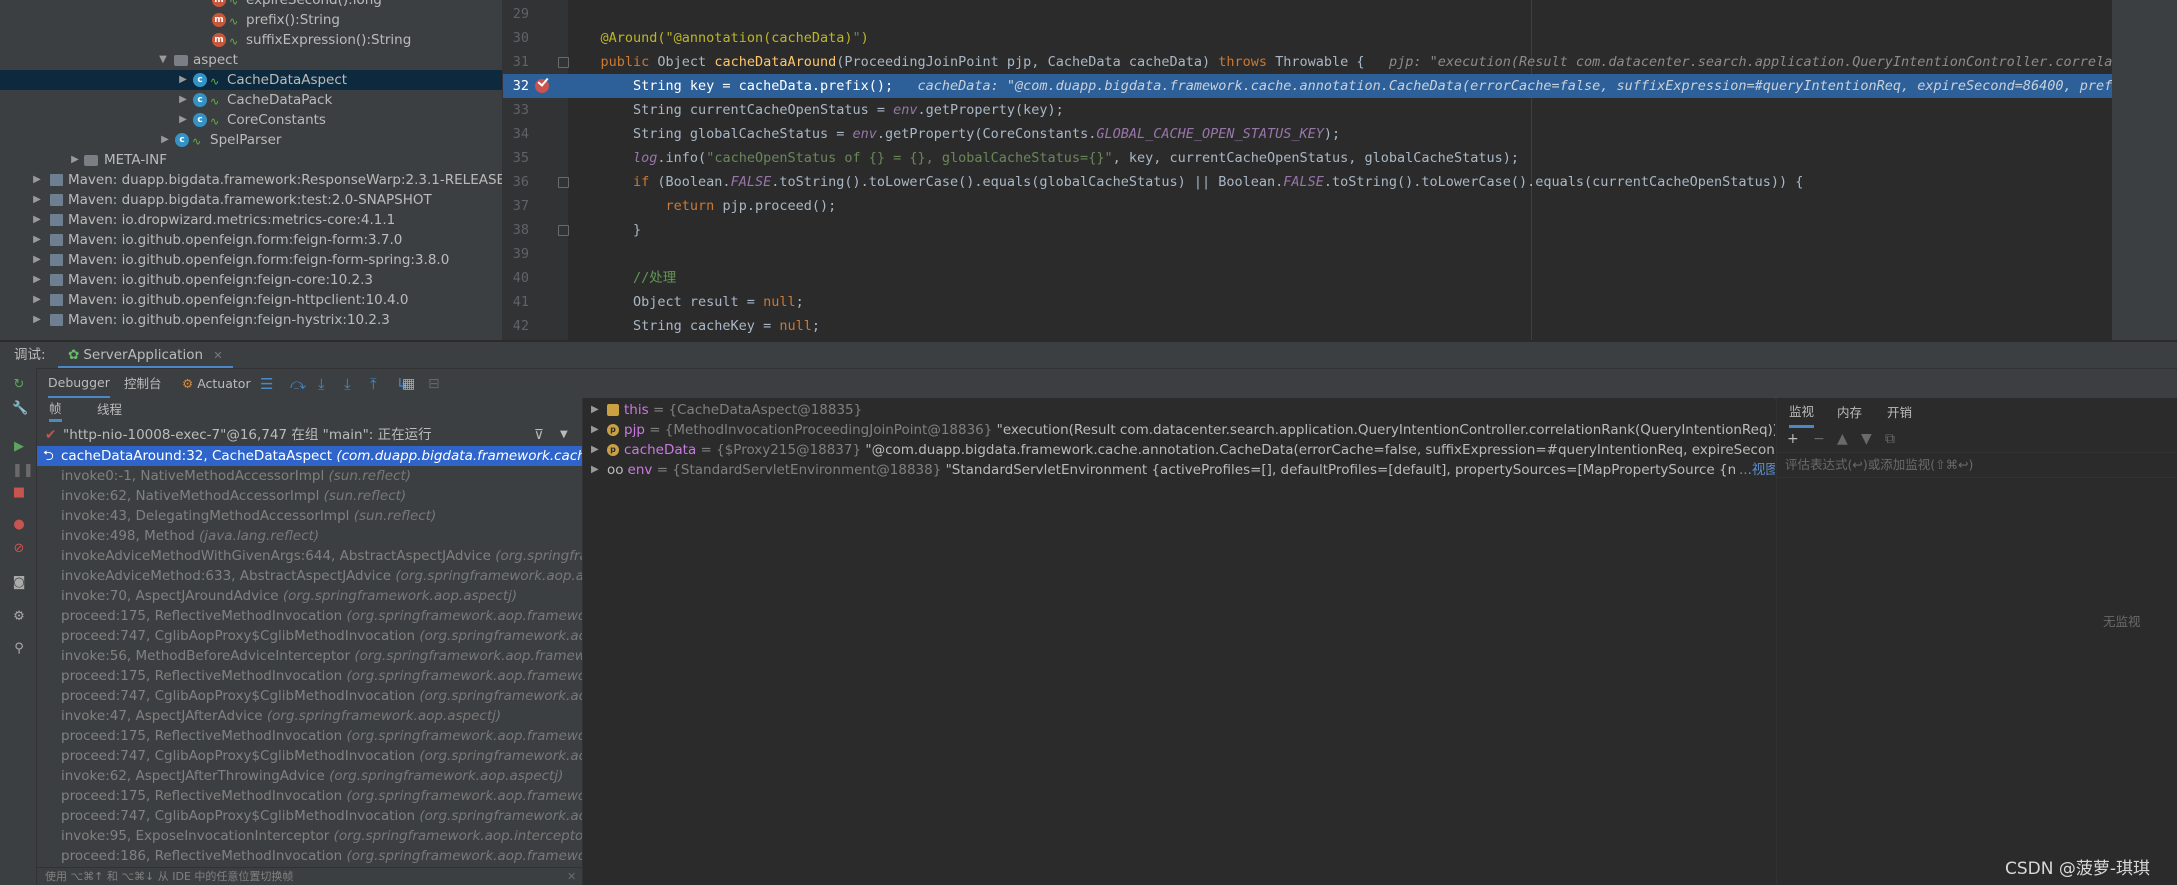 The image size is (2177, 885). I want to click on gutter-line: 38, so click(536, 230).